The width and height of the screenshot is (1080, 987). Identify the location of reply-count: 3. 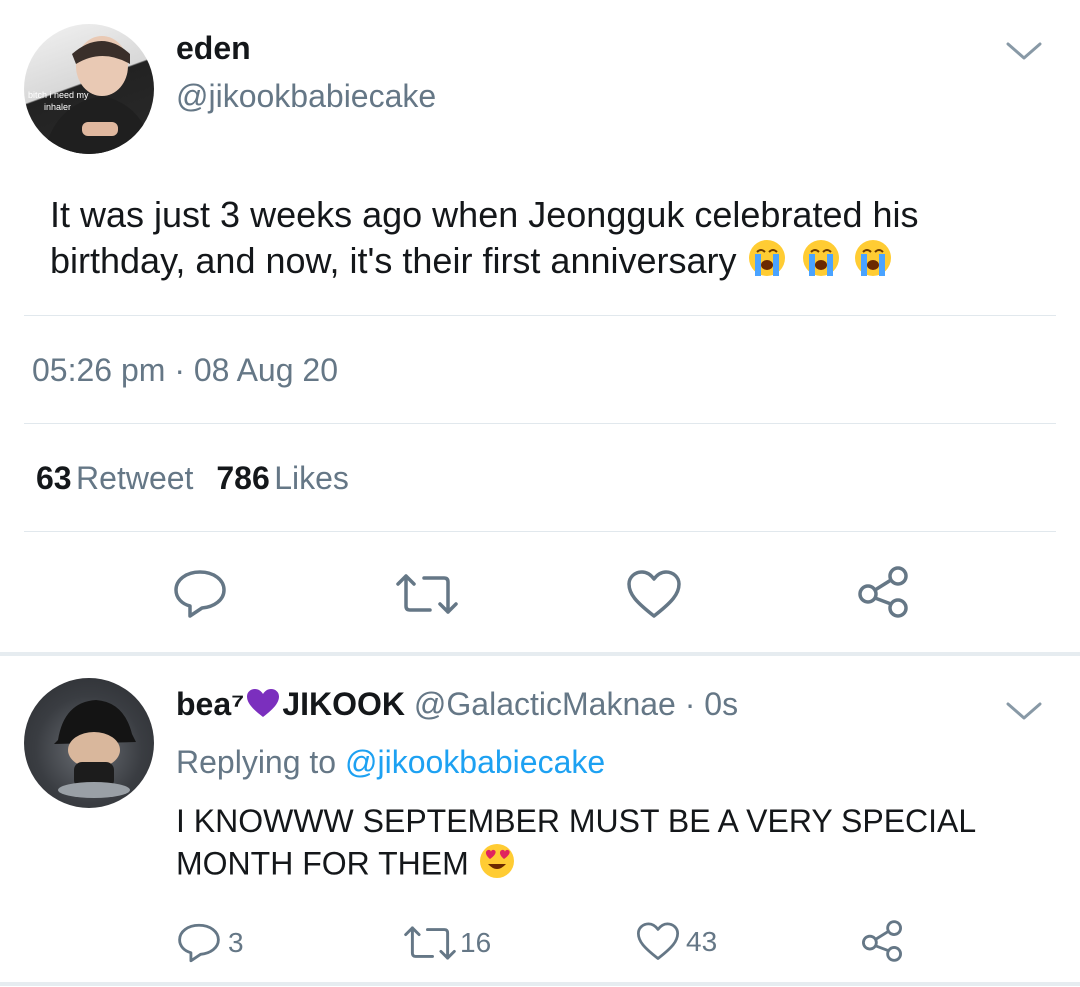
(236, 942).